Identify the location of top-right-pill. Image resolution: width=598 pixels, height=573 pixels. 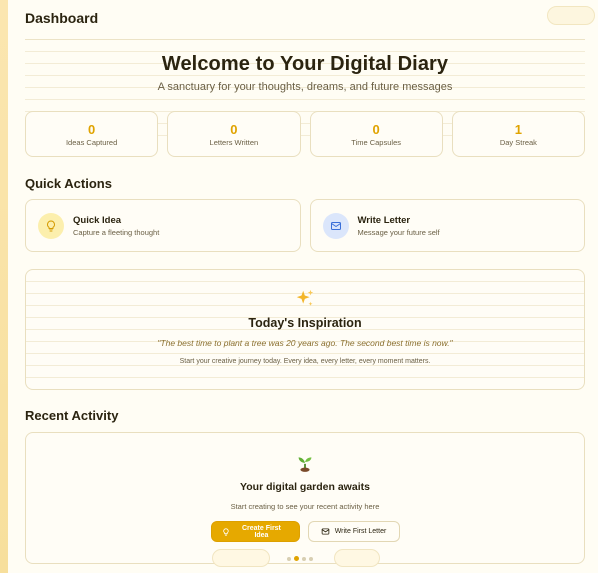
(571, 15).